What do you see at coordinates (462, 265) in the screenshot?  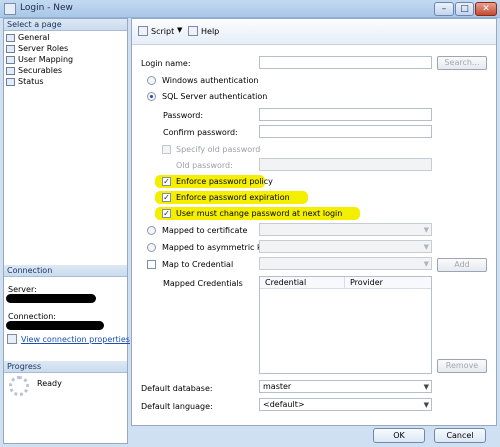 I see `add-button: Add` at bounding box center [462, 265].